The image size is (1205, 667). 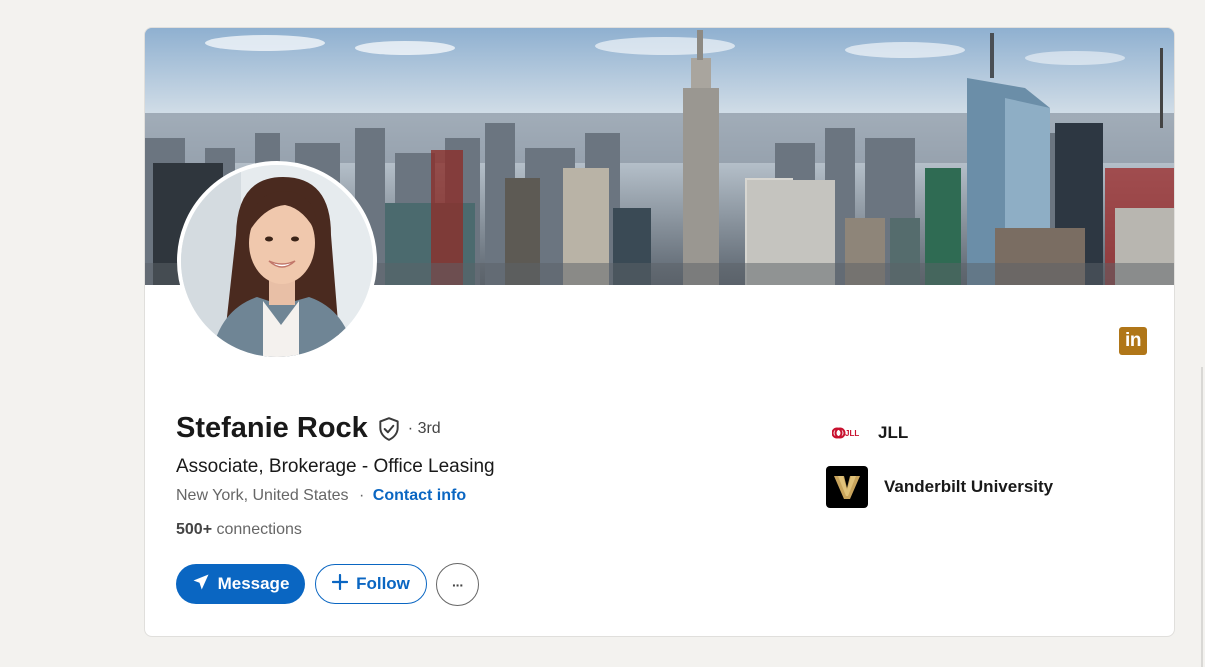 What do you see at coordinates (1133, 341) in the screenshot?
I see `linkedin-logo-icon: in` at bounding box center [1133, 341].